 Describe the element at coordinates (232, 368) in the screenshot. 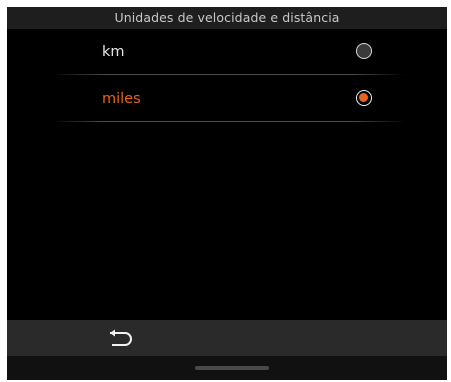

I see `home-indicator` at that location.